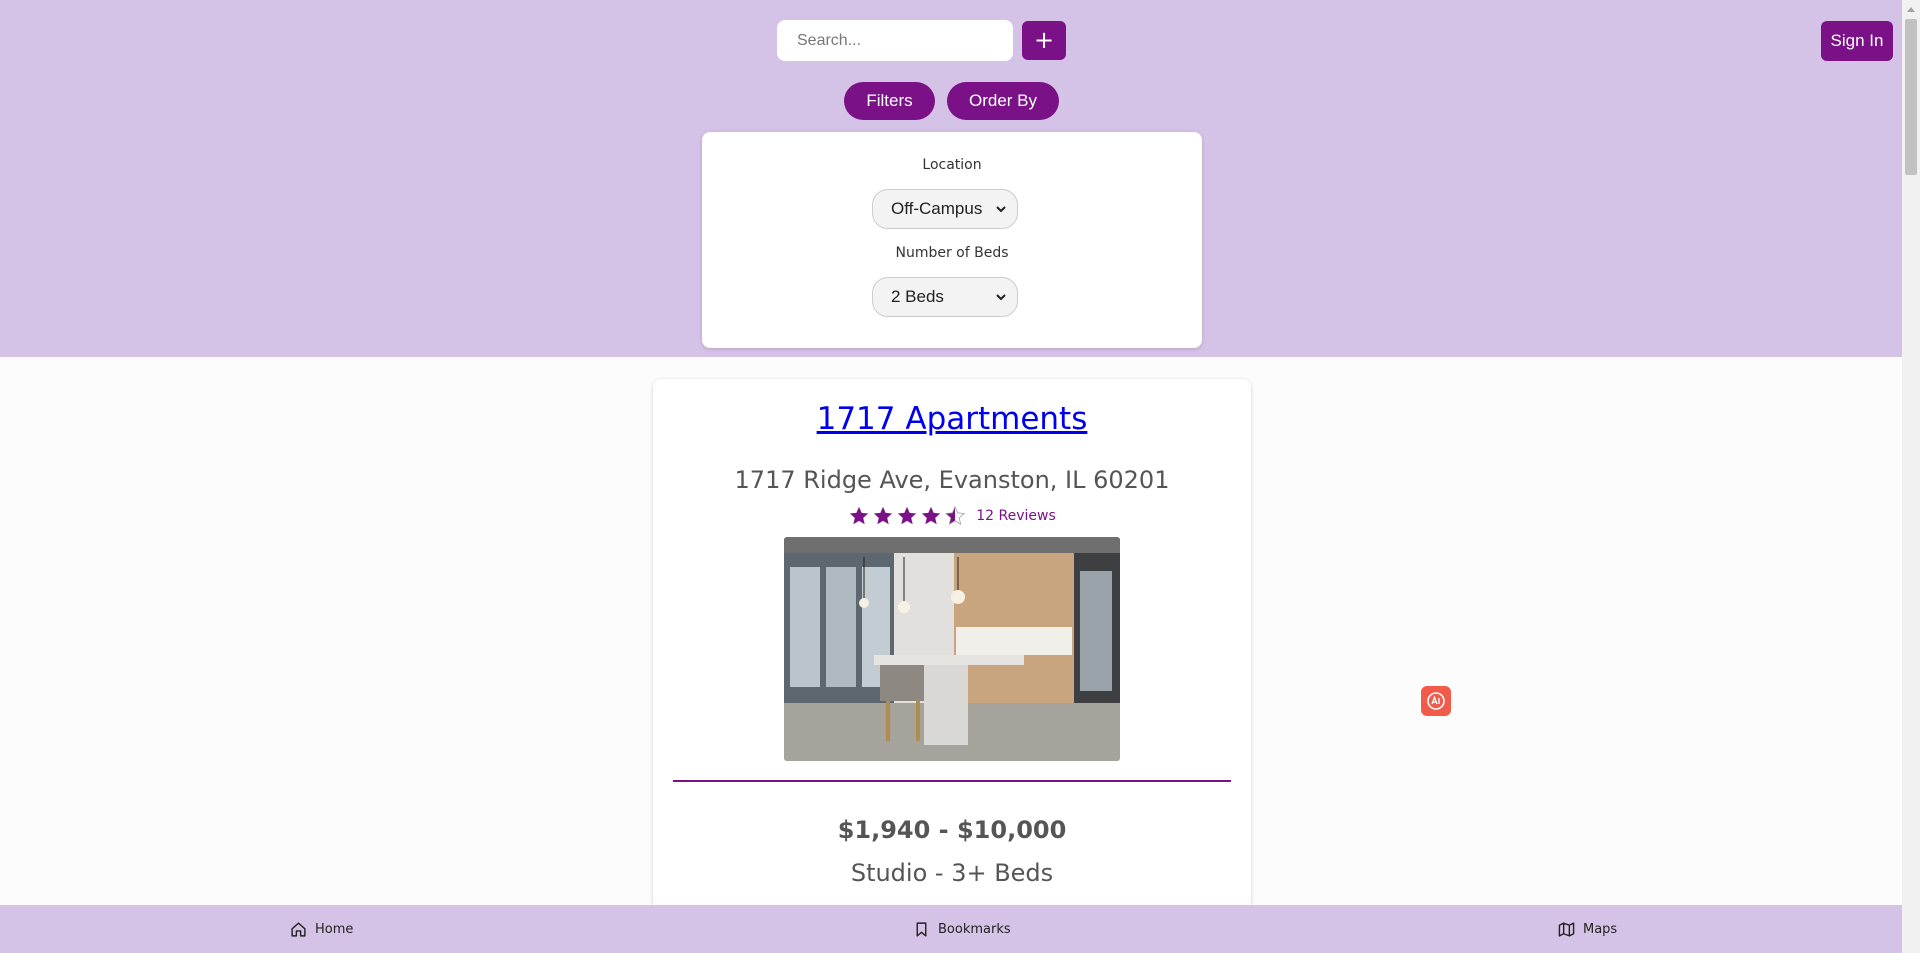 Image resolution: width=1920 pixels, height=953 pixels. Describe the element at coordinates (1566, 929) in the screenshot. I see `map-icon` at that location.